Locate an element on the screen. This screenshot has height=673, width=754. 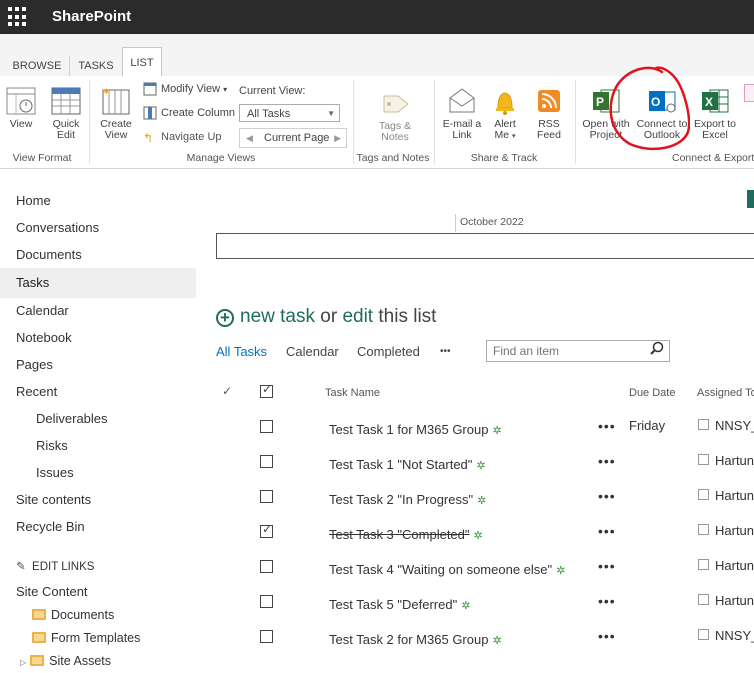
task-name-link: Test Task 5 "Deferred" ✲ is located at coordinates (399, 604).